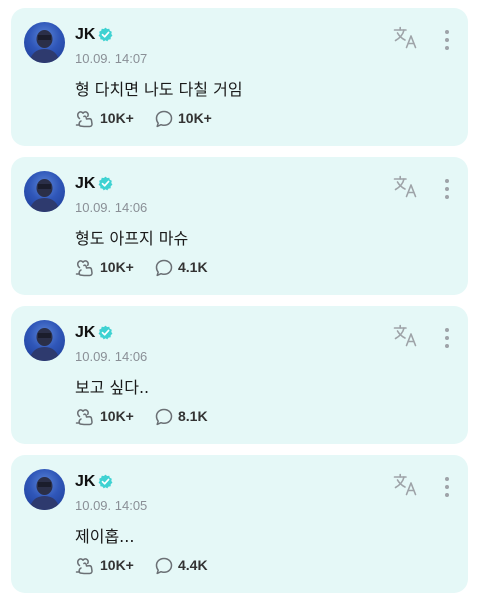  What do you see at coordinates (159, 89) in the screenshot?
I see `post-text: 형 다치면 나도 다칠 거임` at bounding box center [159, 89].